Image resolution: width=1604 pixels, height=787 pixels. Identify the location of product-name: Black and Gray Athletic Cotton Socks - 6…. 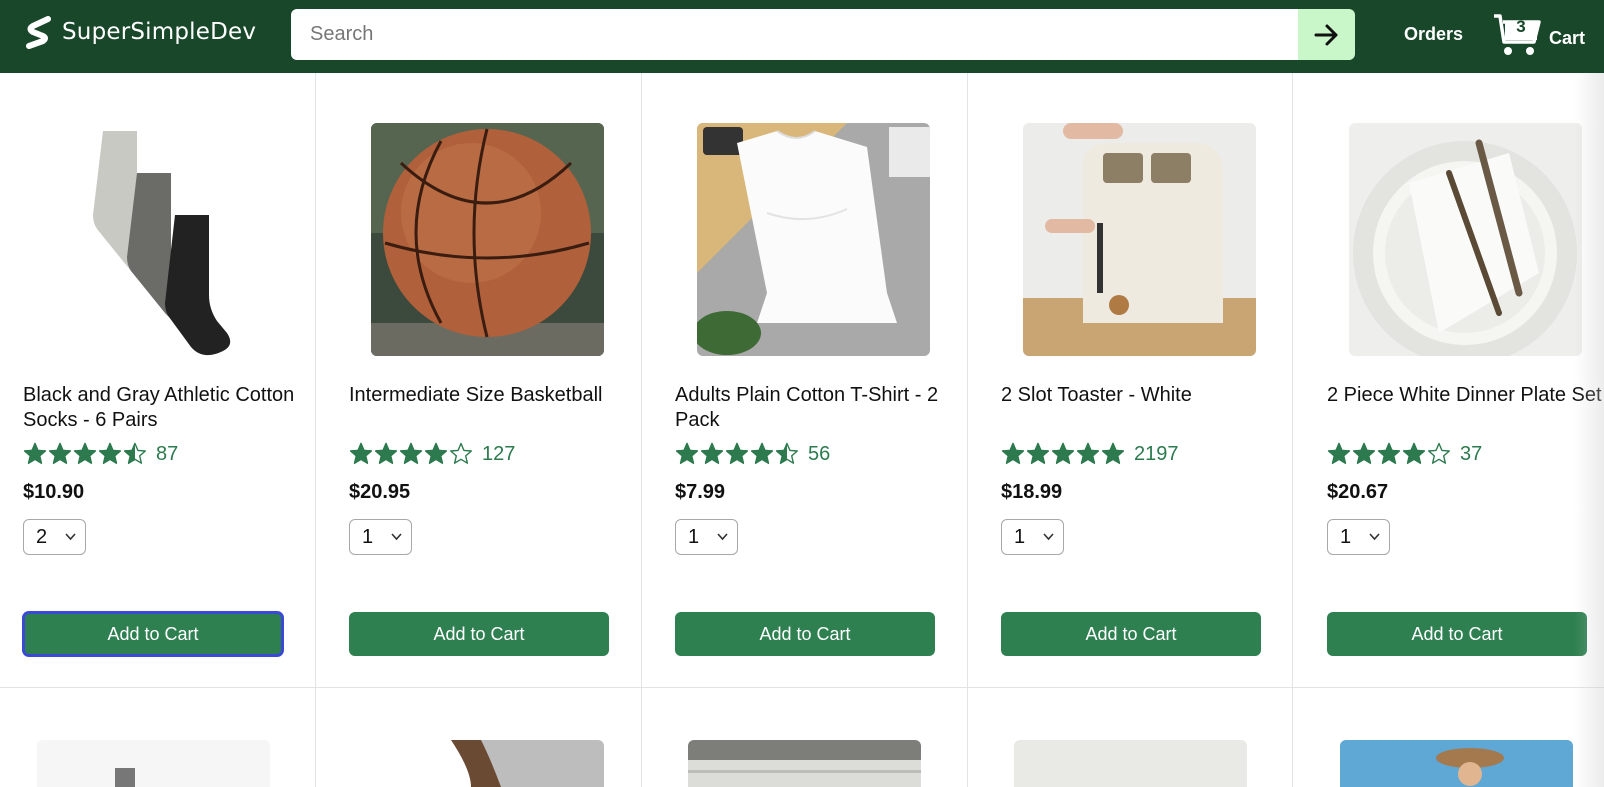
(159, 407).